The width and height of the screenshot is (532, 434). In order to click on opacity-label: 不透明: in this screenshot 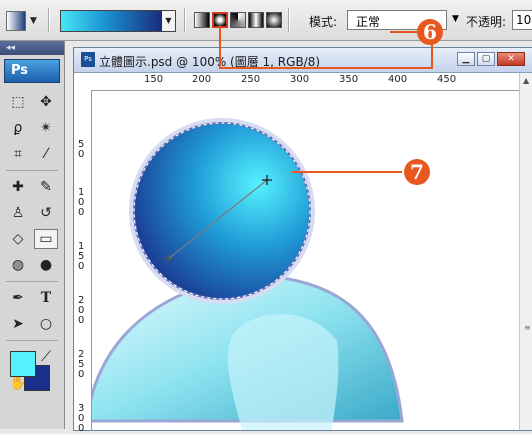, I will do `click(486, 22)`.